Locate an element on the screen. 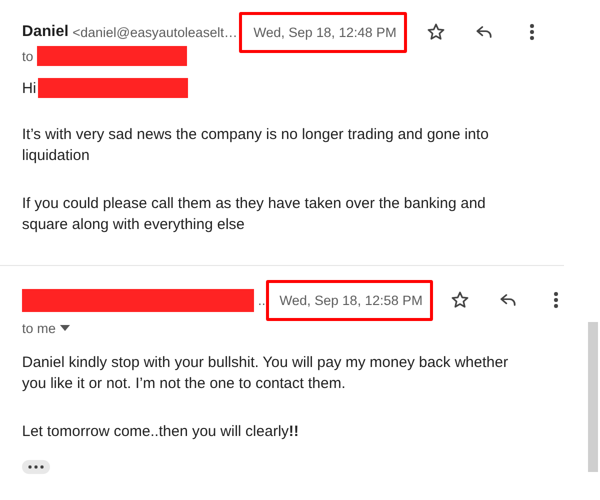 Image resolution: width=600 pixels, height=500 pixels. message-paragraph: Let tomorrow come..then you will clearly!! is located at coordinates (161, 432).